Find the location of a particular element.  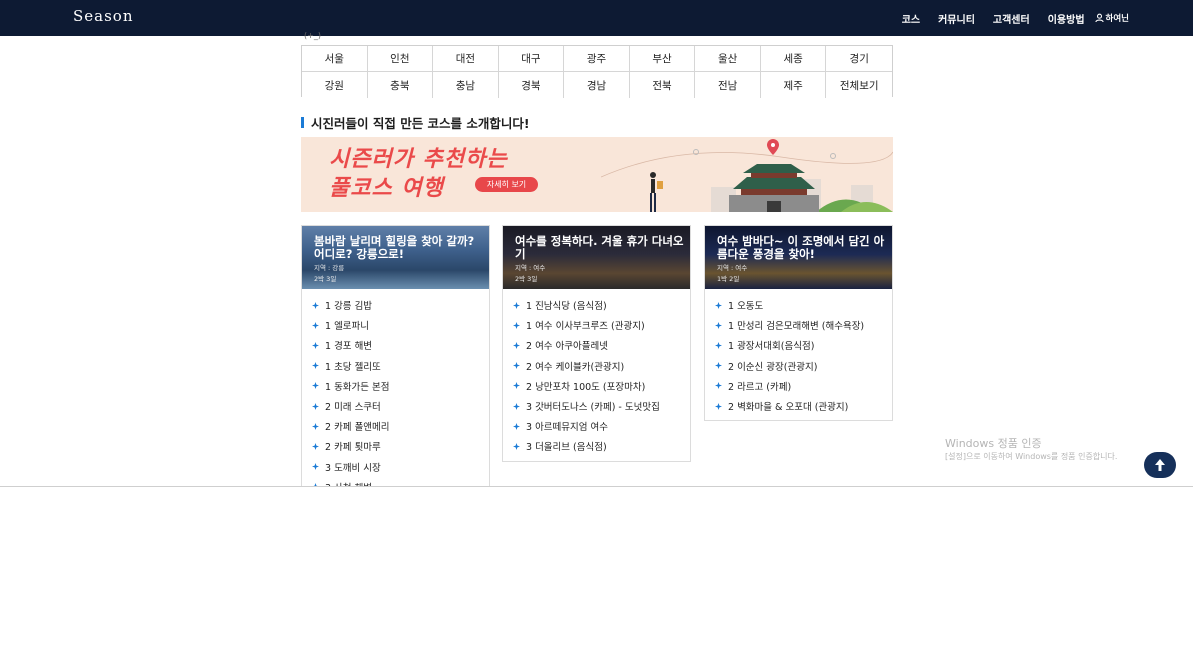

card-title: 봄바람 날리며 힐링을 찾아 갈까? 어디로? 강릉으로! is located at coordinates (394, 247).